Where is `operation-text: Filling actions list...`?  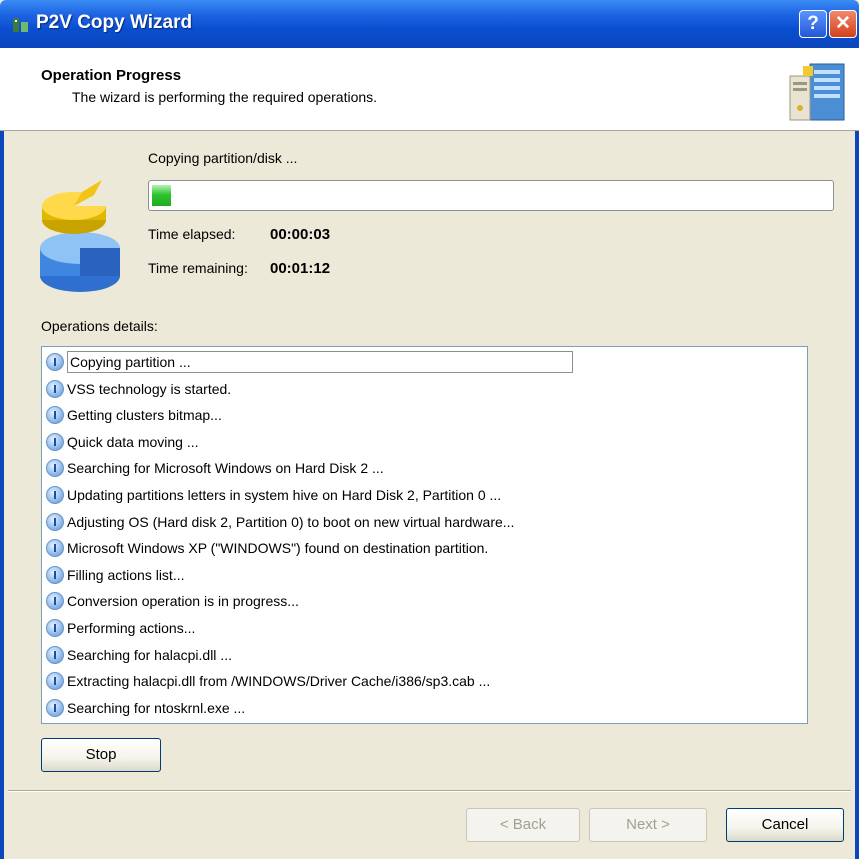
operation-text: Filling actions list... is located at coordinates (126, 574).